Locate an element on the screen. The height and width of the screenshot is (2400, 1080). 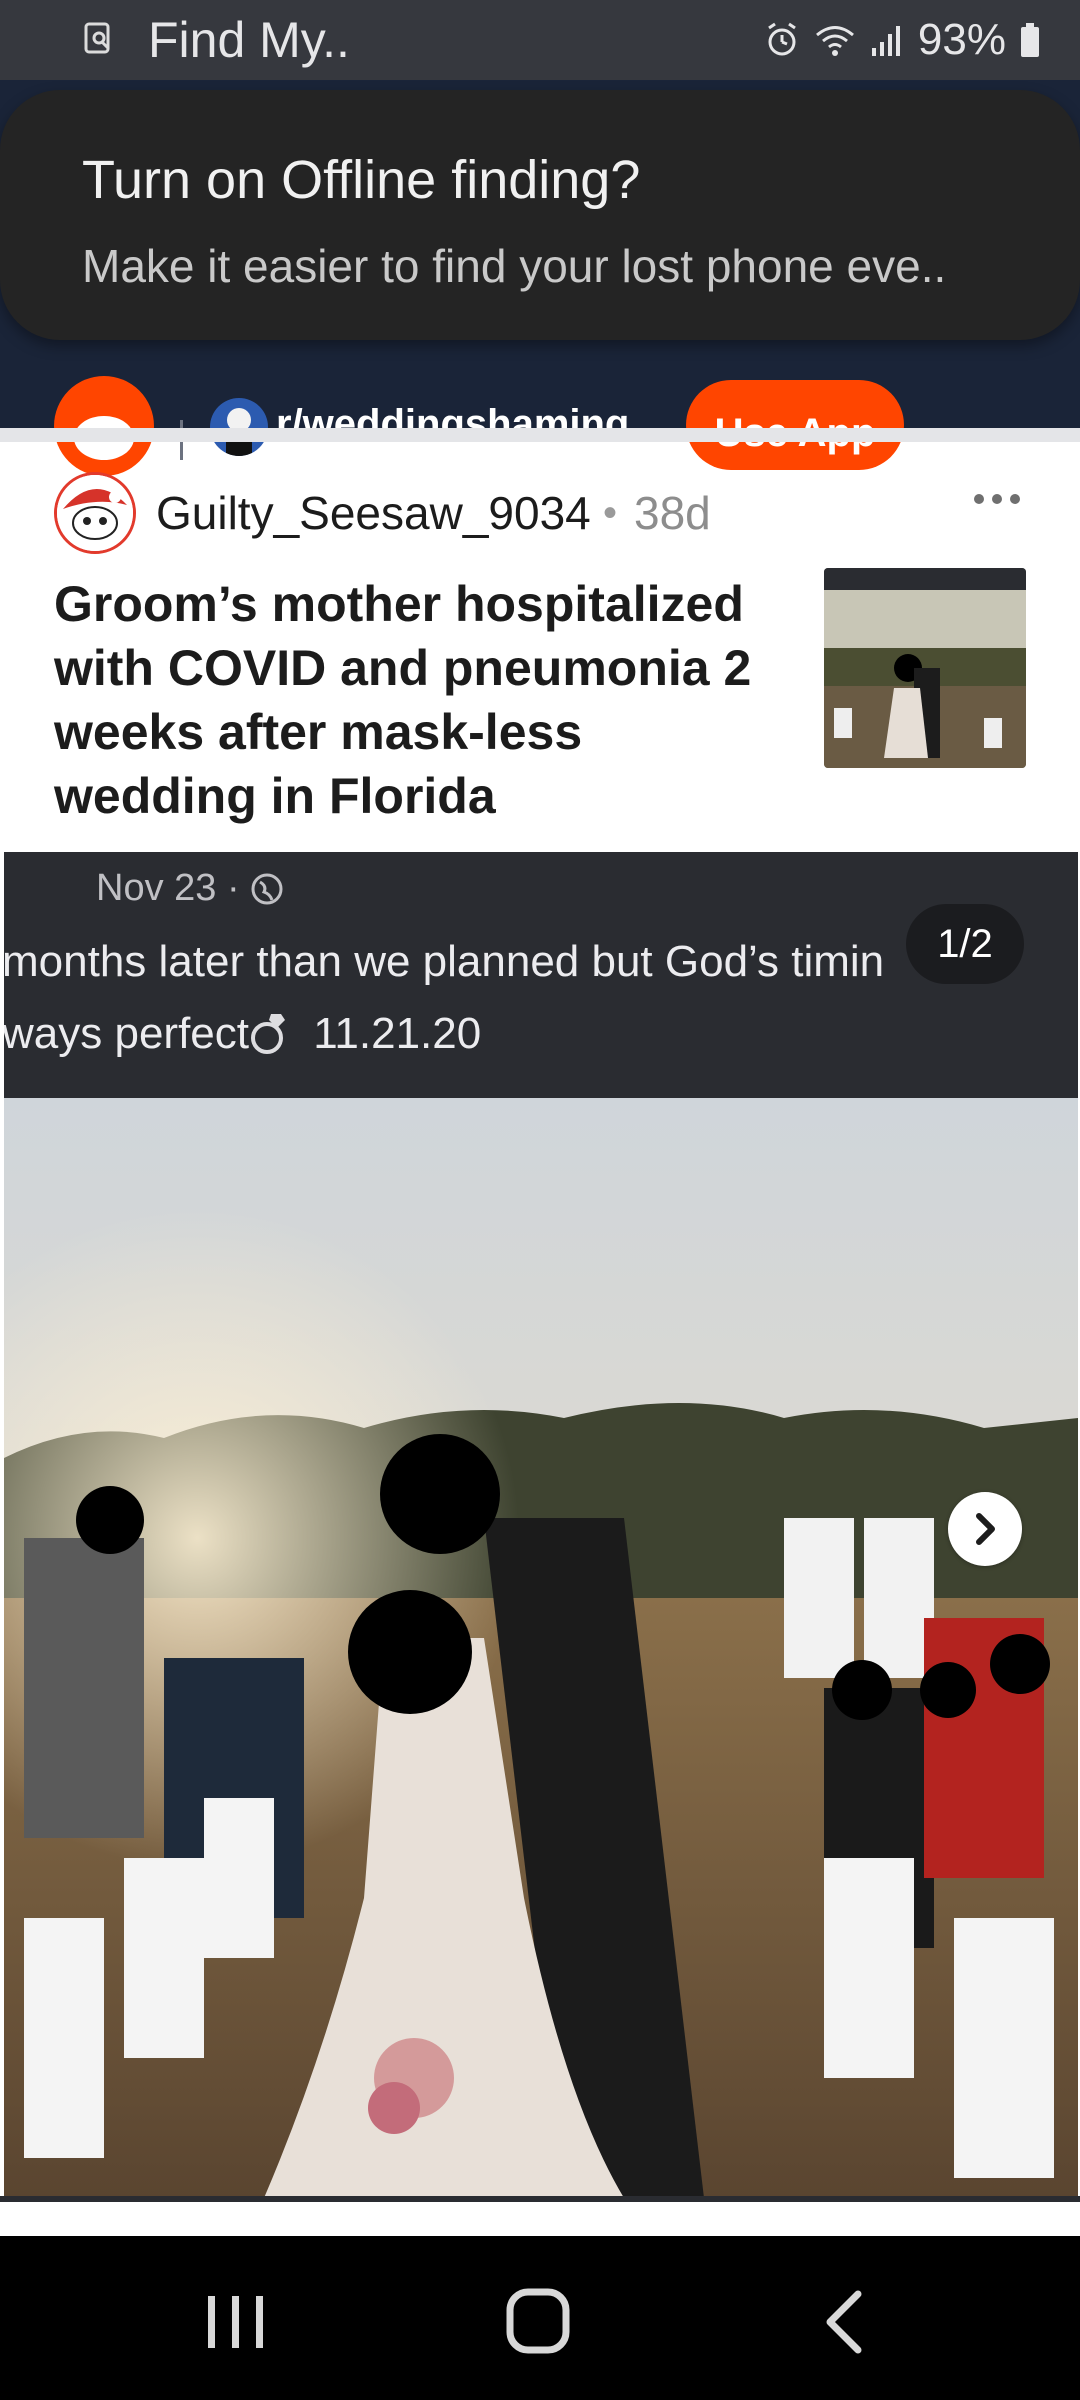
chevron-right-icon is located at coordinates (985, 1529).